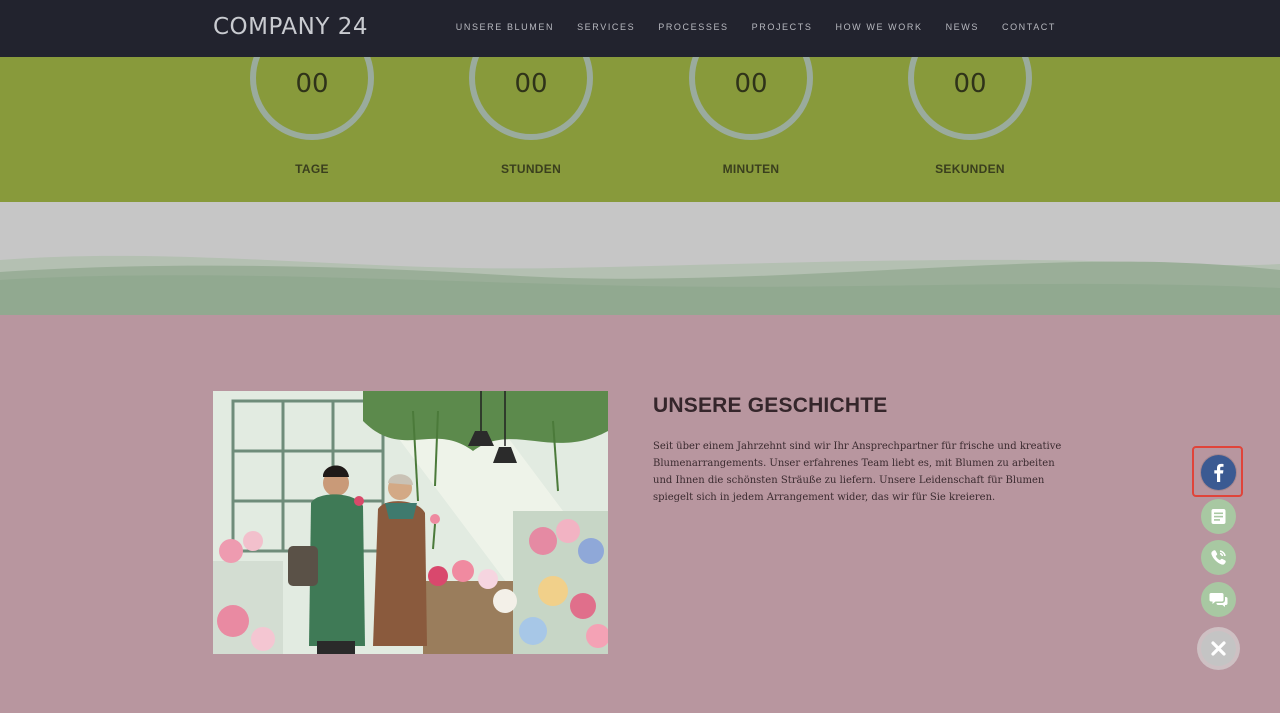  What do you see at coordinates (782, 27) in the screenshot?
I see `nav-item-projects: PROJECTS` at bounding box center [782, 27].